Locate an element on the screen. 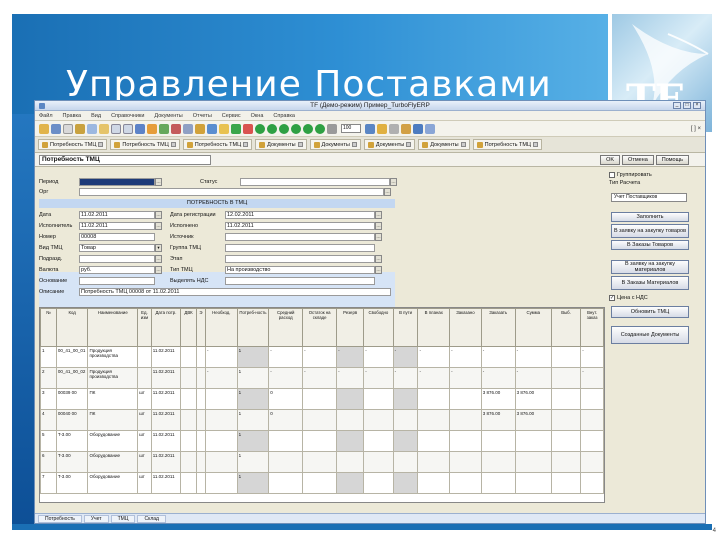  col-header: Заказано is located at coordinates (465, 327).